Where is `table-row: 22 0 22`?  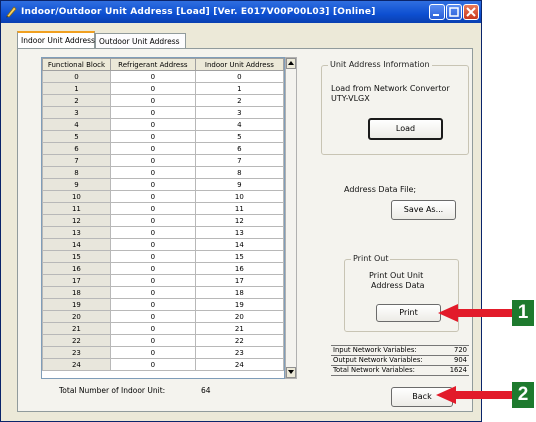 table-row: 22 0 22 is located at coordinates (163, 340).